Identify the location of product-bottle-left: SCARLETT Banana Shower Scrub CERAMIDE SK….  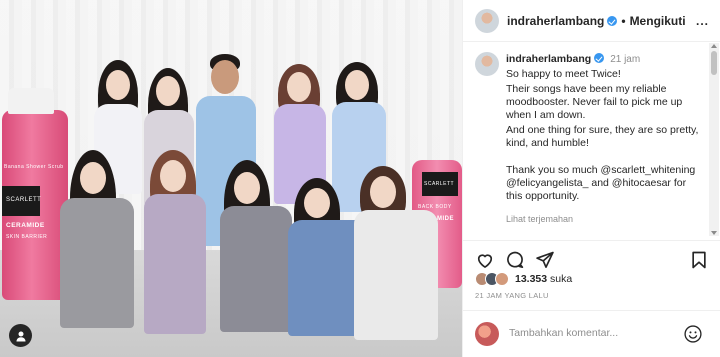
(35, 194).